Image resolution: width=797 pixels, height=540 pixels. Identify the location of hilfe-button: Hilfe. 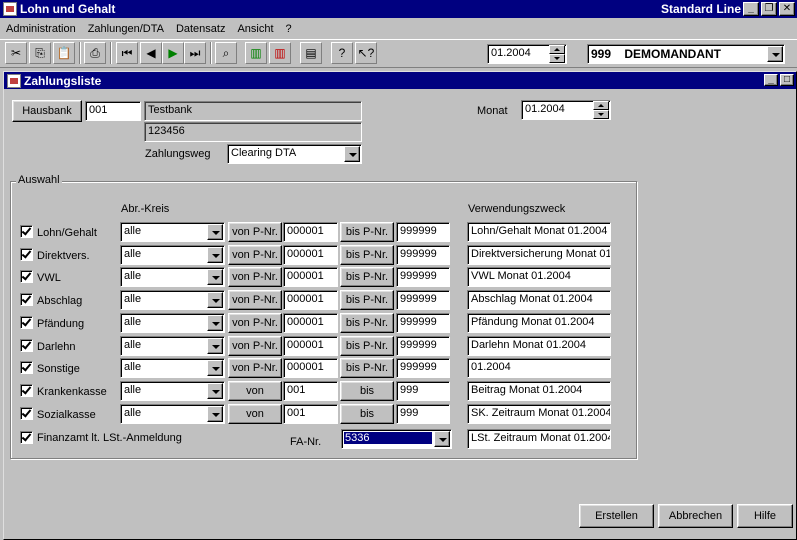
(765, 516).